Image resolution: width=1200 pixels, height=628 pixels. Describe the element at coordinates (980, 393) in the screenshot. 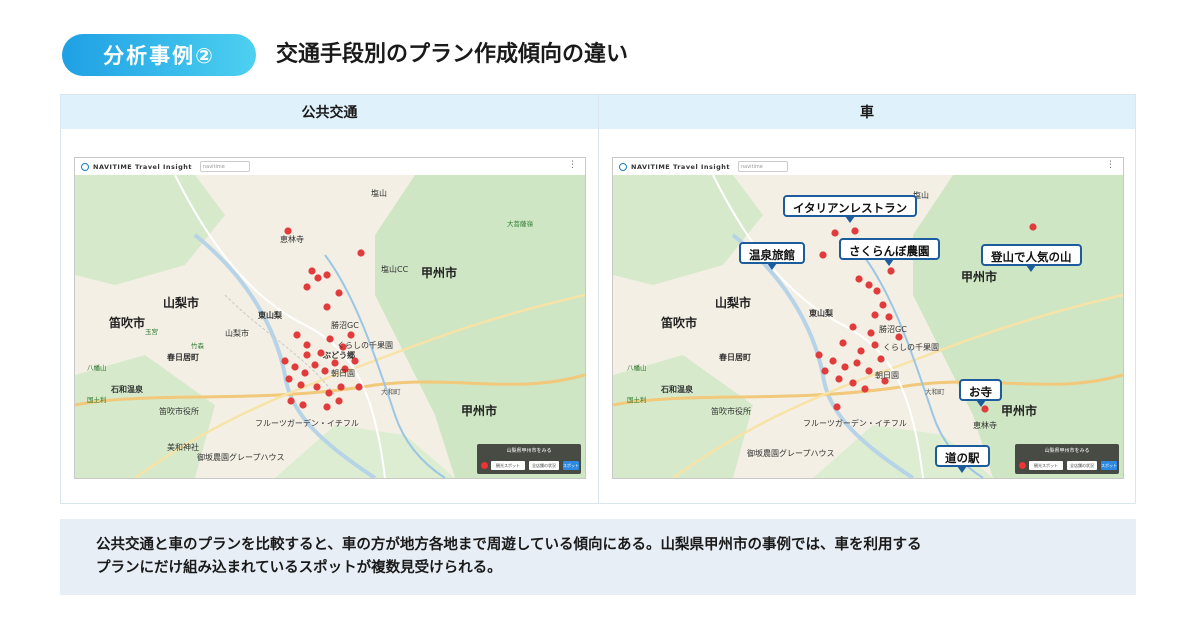

I see `callout-temple: お寺` at that location.